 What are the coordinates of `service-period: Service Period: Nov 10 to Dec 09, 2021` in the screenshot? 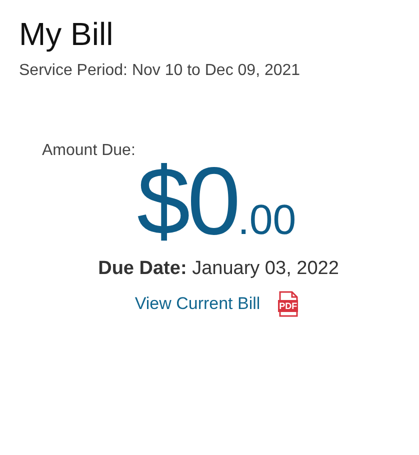 It's located at (159, 71).